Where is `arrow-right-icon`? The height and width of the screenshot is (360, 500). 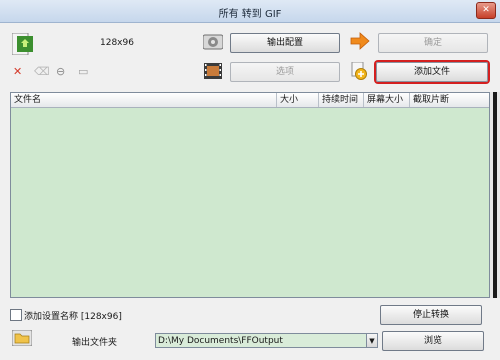
arrow-right-icon is located at coordinates (360, 41).